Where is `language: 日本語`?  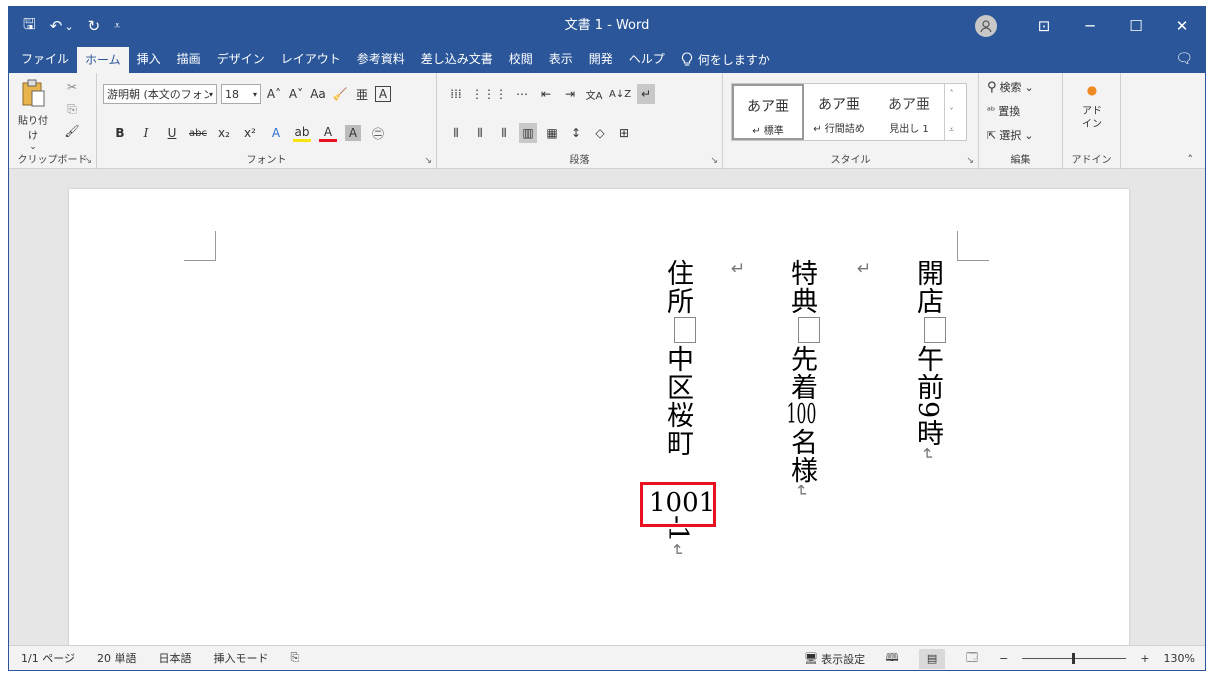
language: 日本語 is located at coordinates (174, 658).